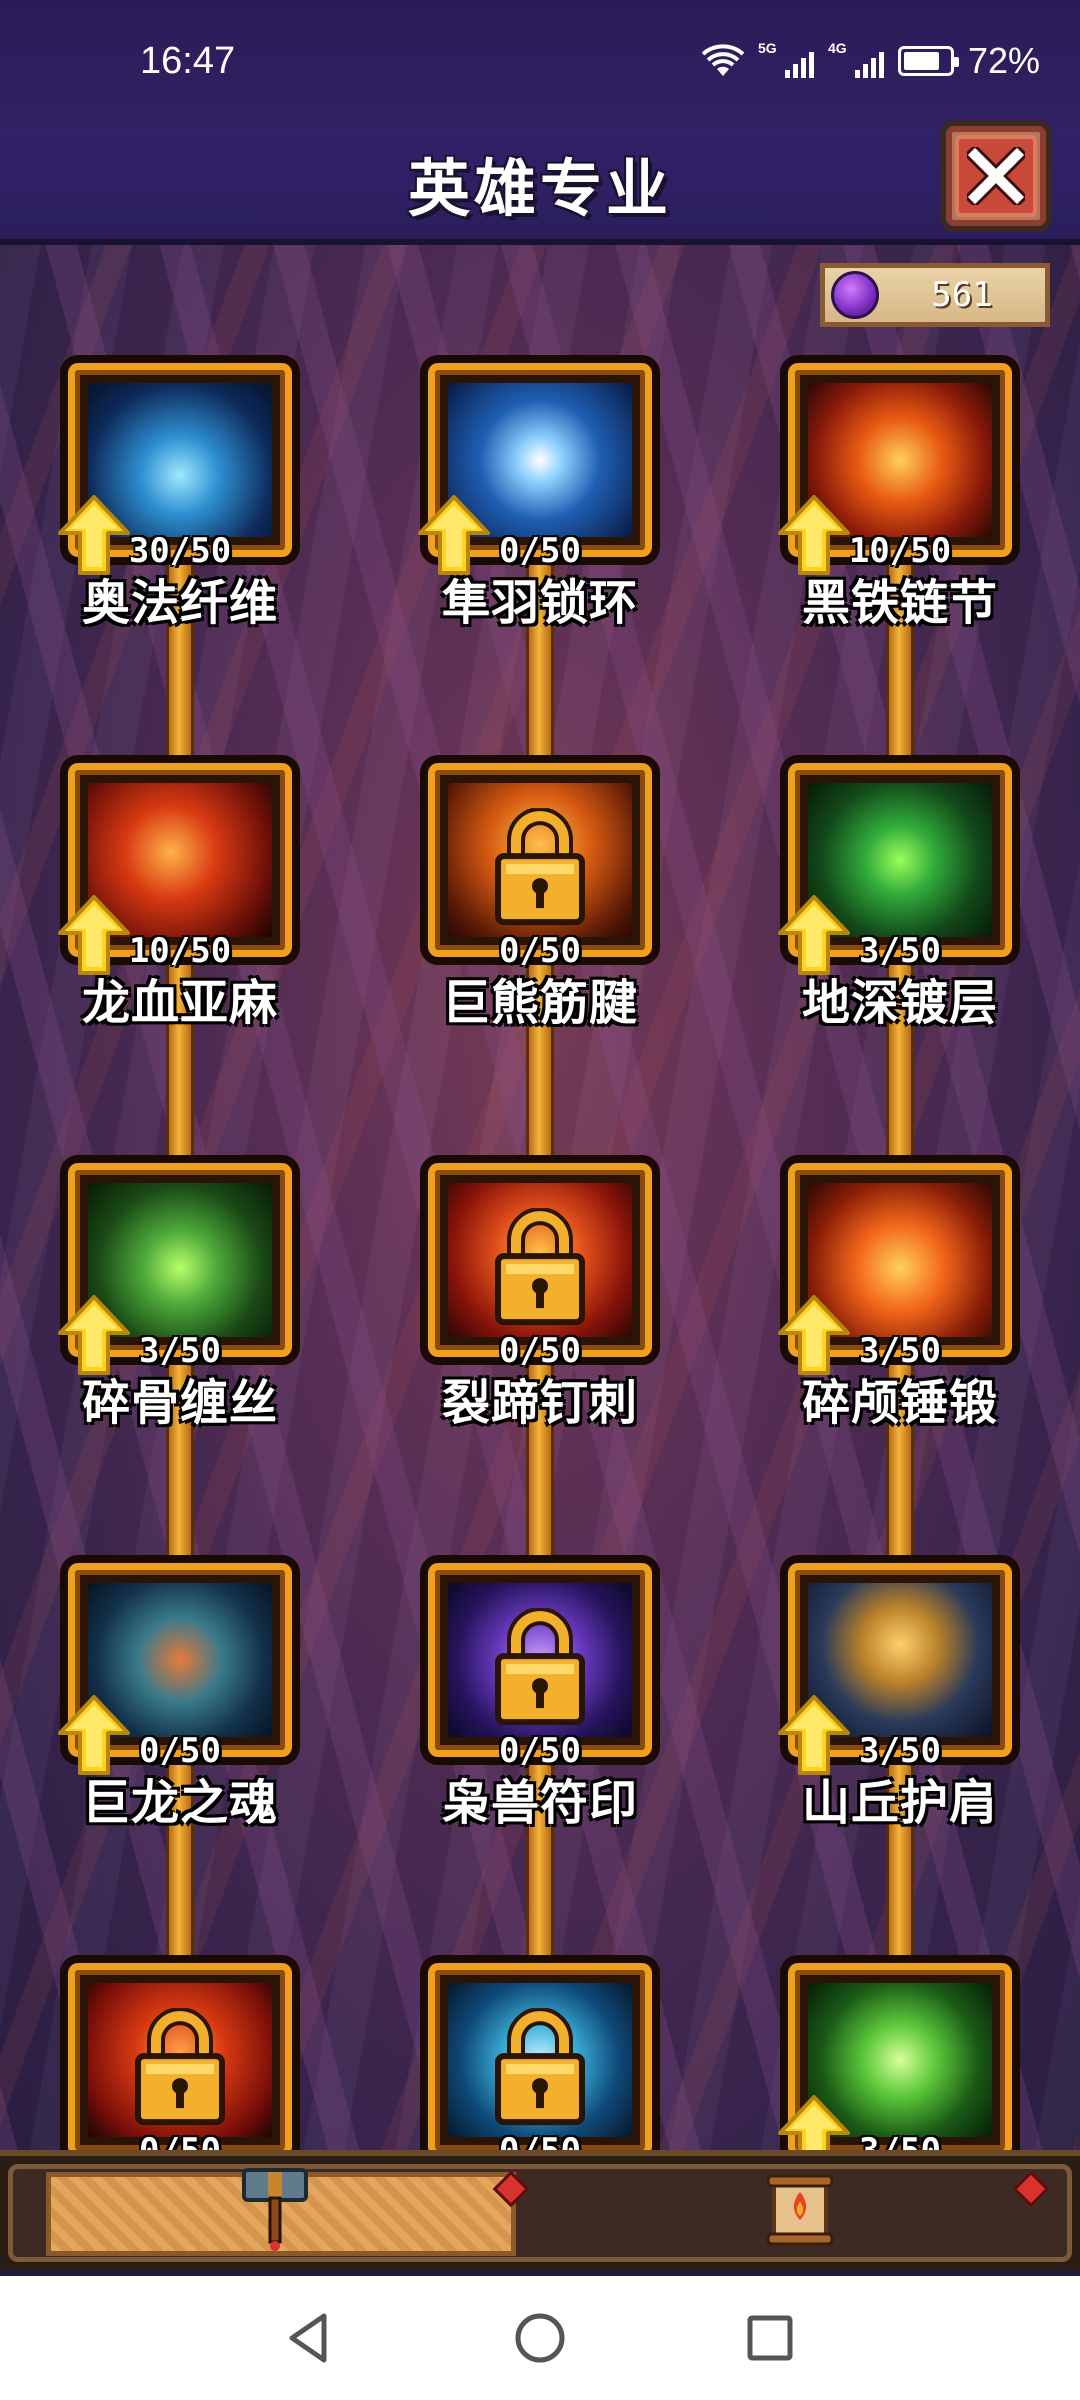  Describe the element at coordinates (962, 295) in the screenshot. I see `currency-amount: 561` at that location.